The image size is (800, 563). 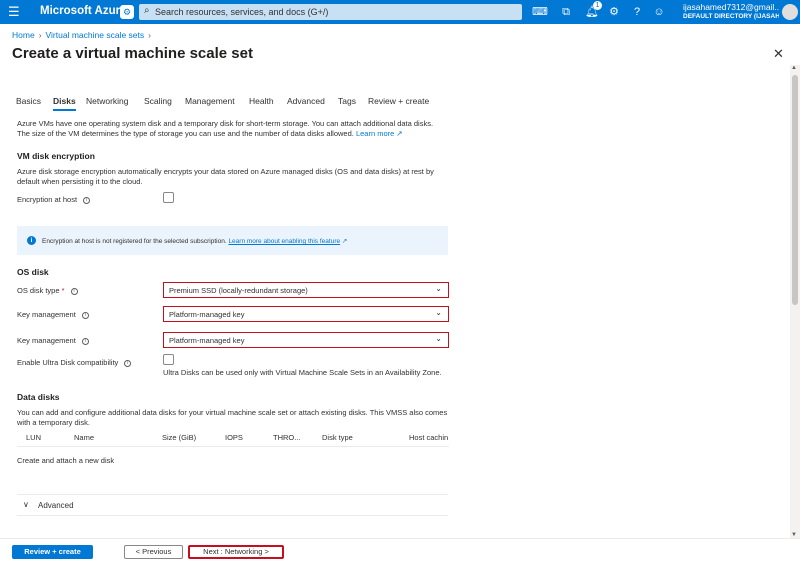 What do you see at coordinates (53, 422) in the screenshot?
I see `data-disks-desc-2: with a temporary disk.` at bounding box center [53, 422].